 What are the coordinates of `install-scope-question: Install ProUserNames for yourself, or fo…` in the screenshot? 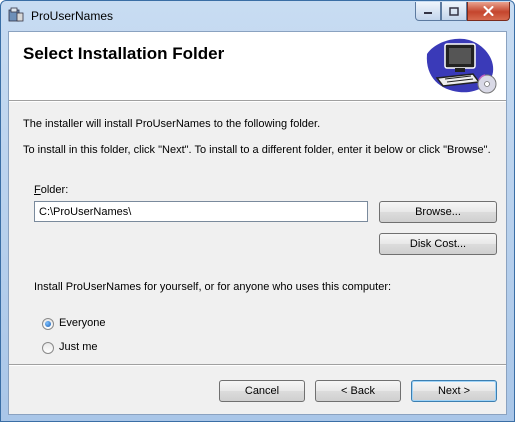 It's located at (213, 287).